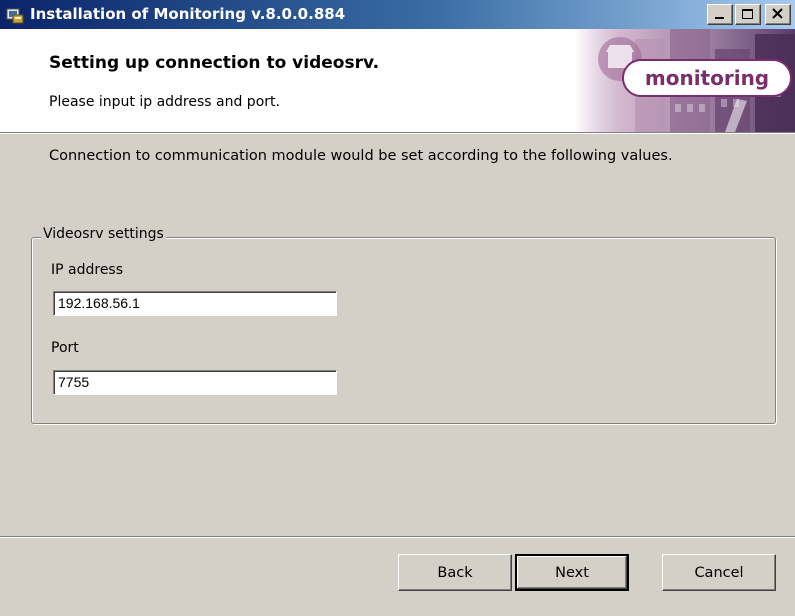 The height and width of the screenshot is (616, 795). What do you see at coordinates (720, 14) in the screenshot?
I see `minimize-icon` at bounding box center [720, 14].